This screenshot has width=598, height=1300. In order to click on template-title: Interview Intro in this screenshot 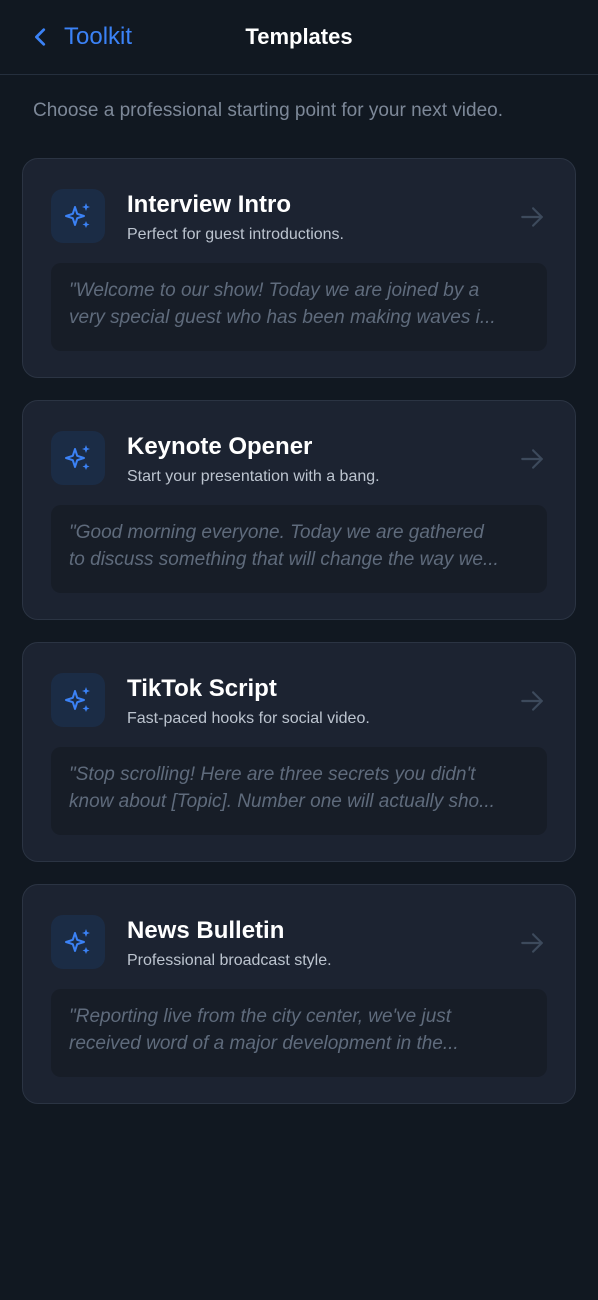, I will do `click(209, 204)`.